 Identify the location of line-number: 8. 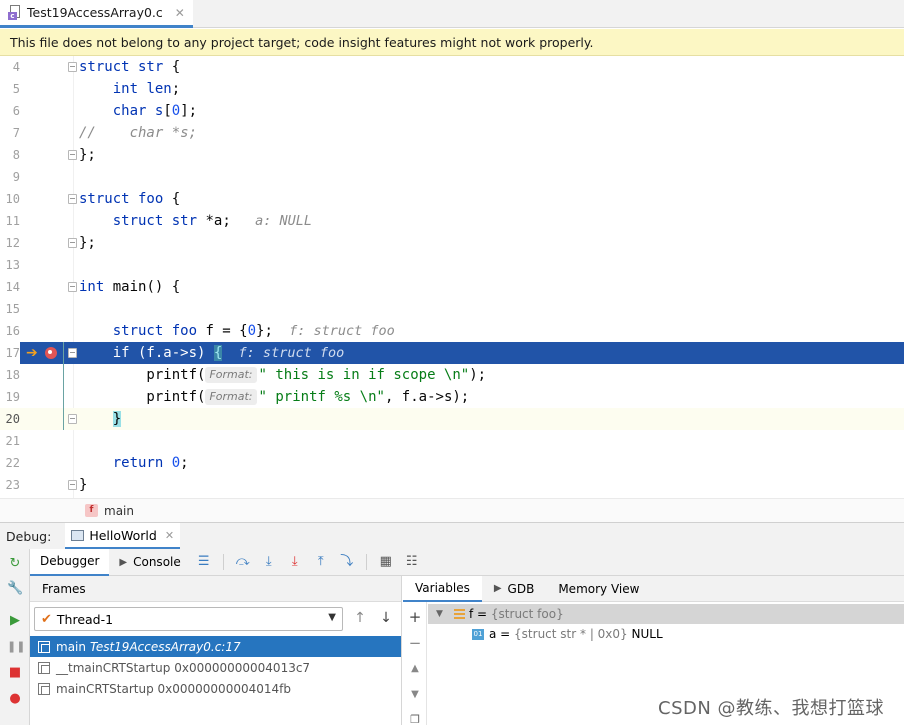
(10, 155).